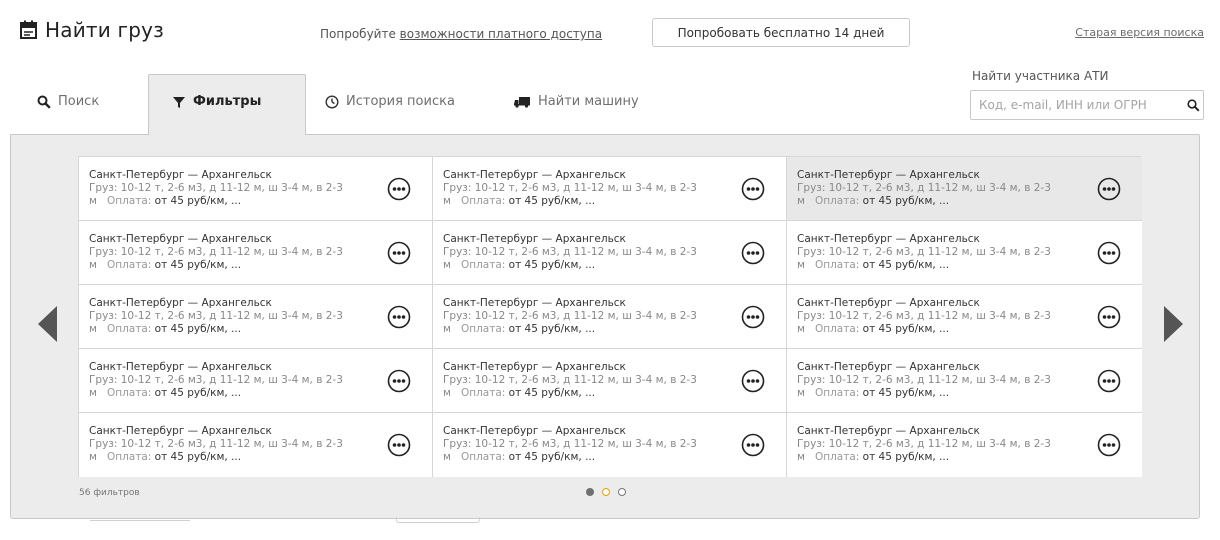 The width and height of the screenshot is (1220, 540). Describe the element at coordinates (1040, 76) in the screenshot. I see `ati-search-label: Найти участника АТИ` at that location.